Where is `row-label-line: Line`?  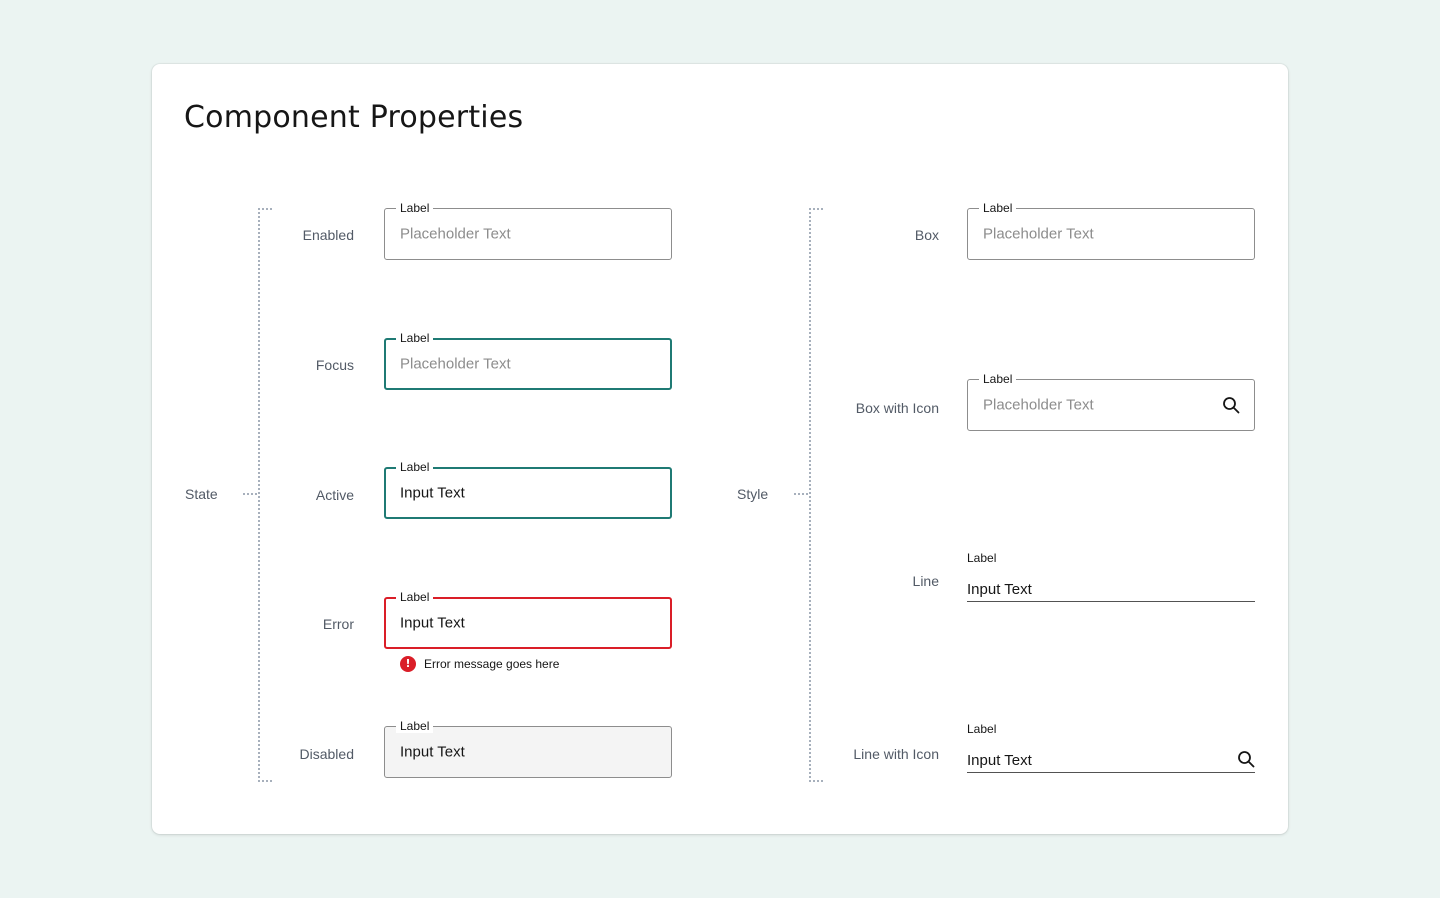
row-label-line: Line is located at coordinates (925, 581).